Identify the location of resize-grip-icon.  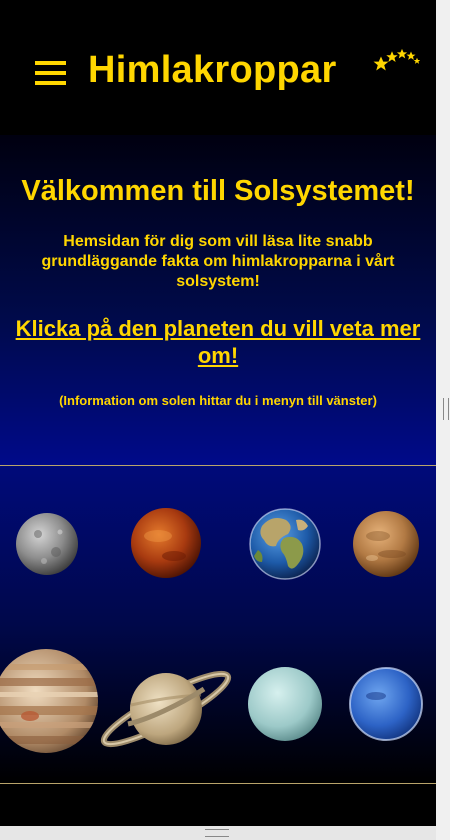
(217, 833).